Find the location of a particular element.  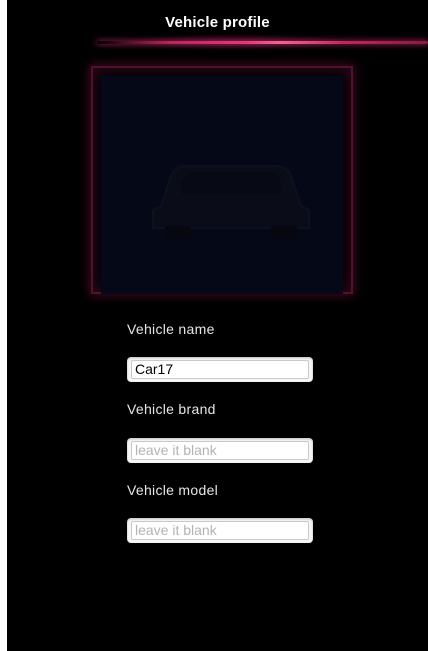

vehicle-name-field: Car17 is located at coordinates (220, 369).